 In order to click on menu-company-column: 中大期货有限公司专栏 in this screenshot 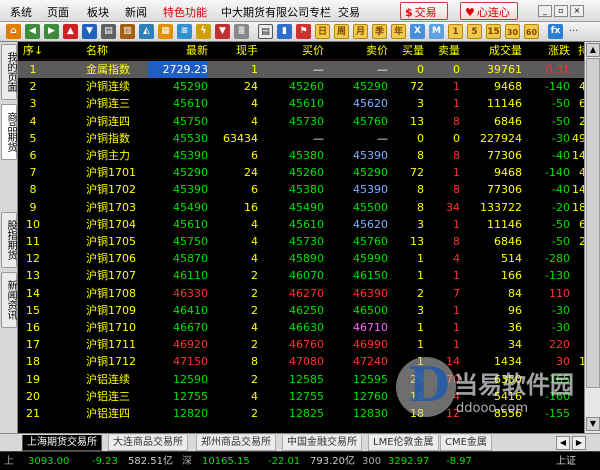, I will do `click(276, 11)`.